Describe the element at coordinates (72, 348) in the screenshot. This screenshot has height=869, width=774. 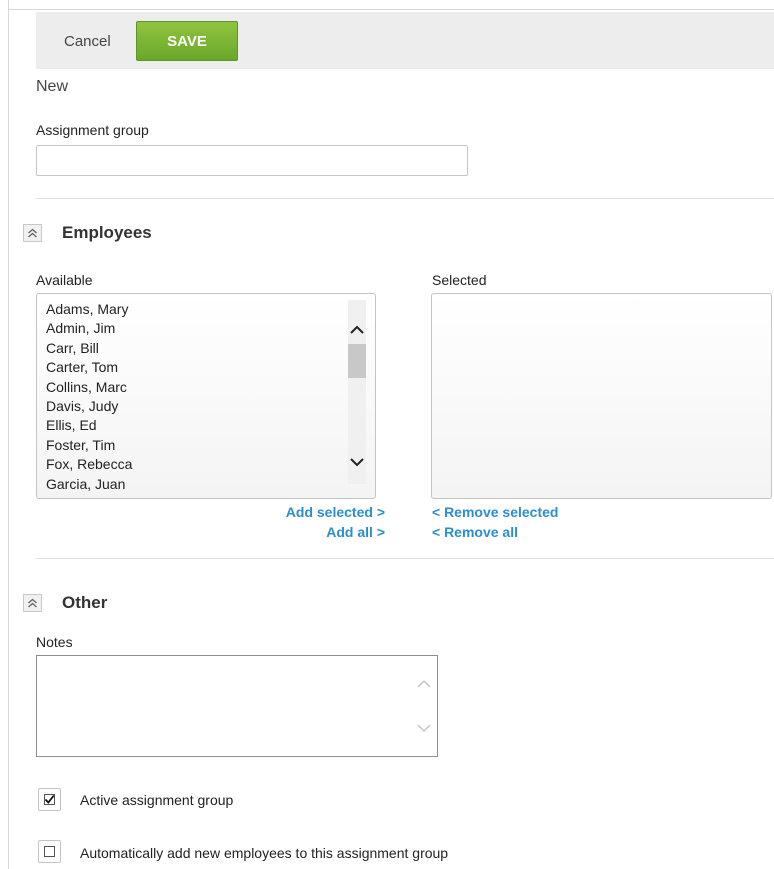
I see `list-item: Carr, Bill` at that location.